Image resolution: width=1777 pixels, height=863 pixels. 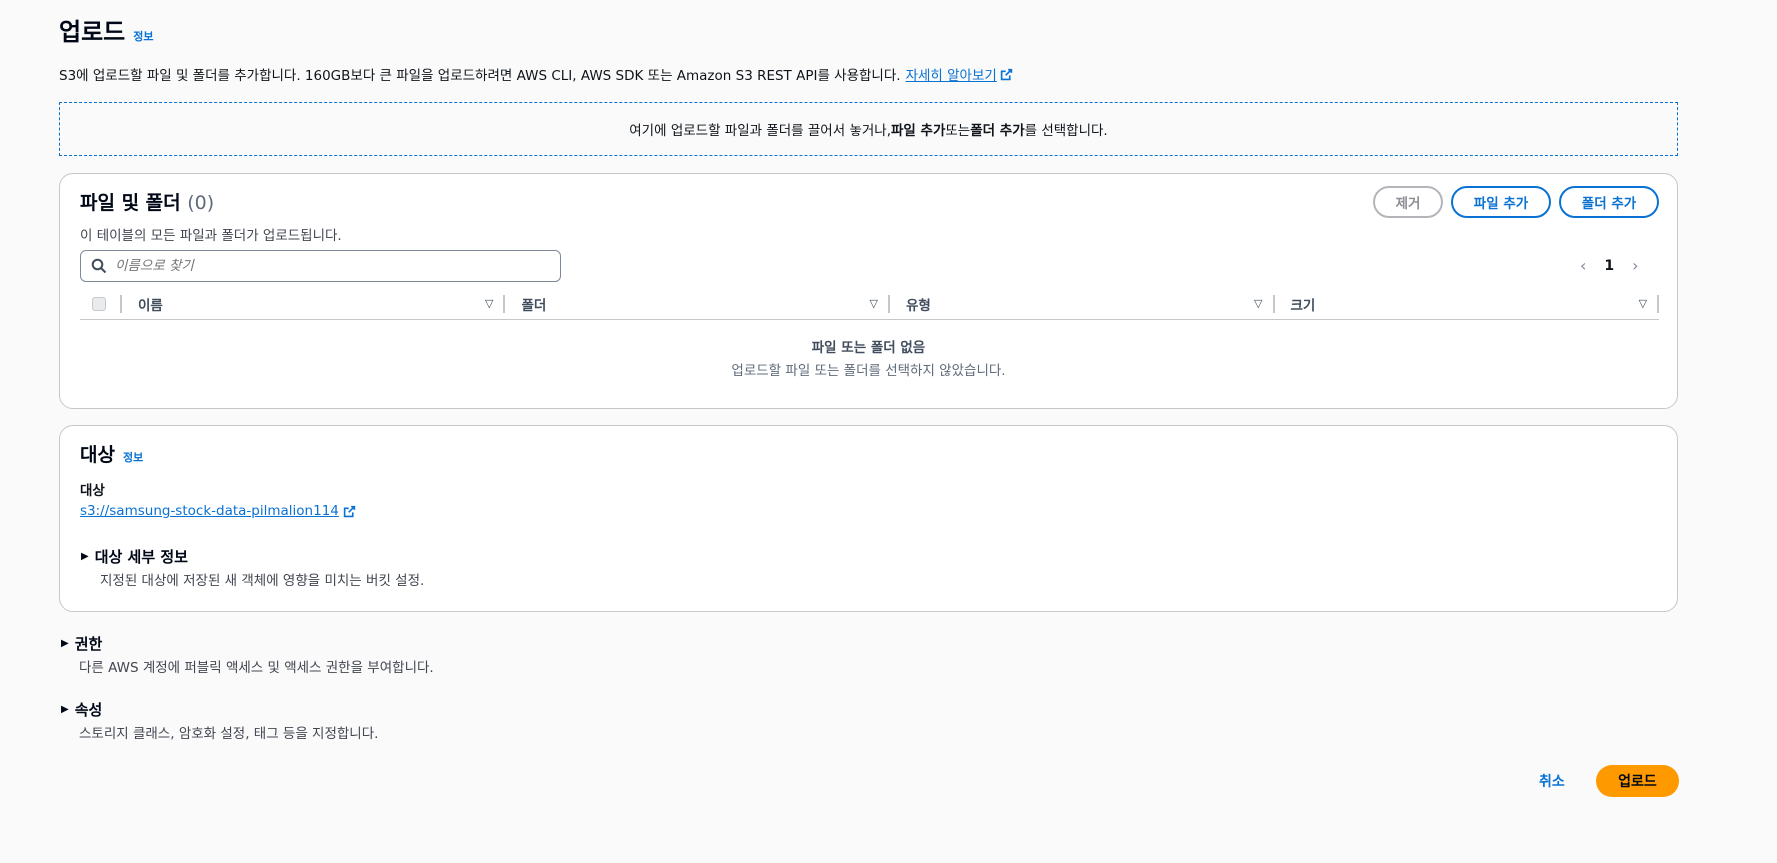 I want to click on permissions-expander: ▶ 권한, so click(x=81, y=643).